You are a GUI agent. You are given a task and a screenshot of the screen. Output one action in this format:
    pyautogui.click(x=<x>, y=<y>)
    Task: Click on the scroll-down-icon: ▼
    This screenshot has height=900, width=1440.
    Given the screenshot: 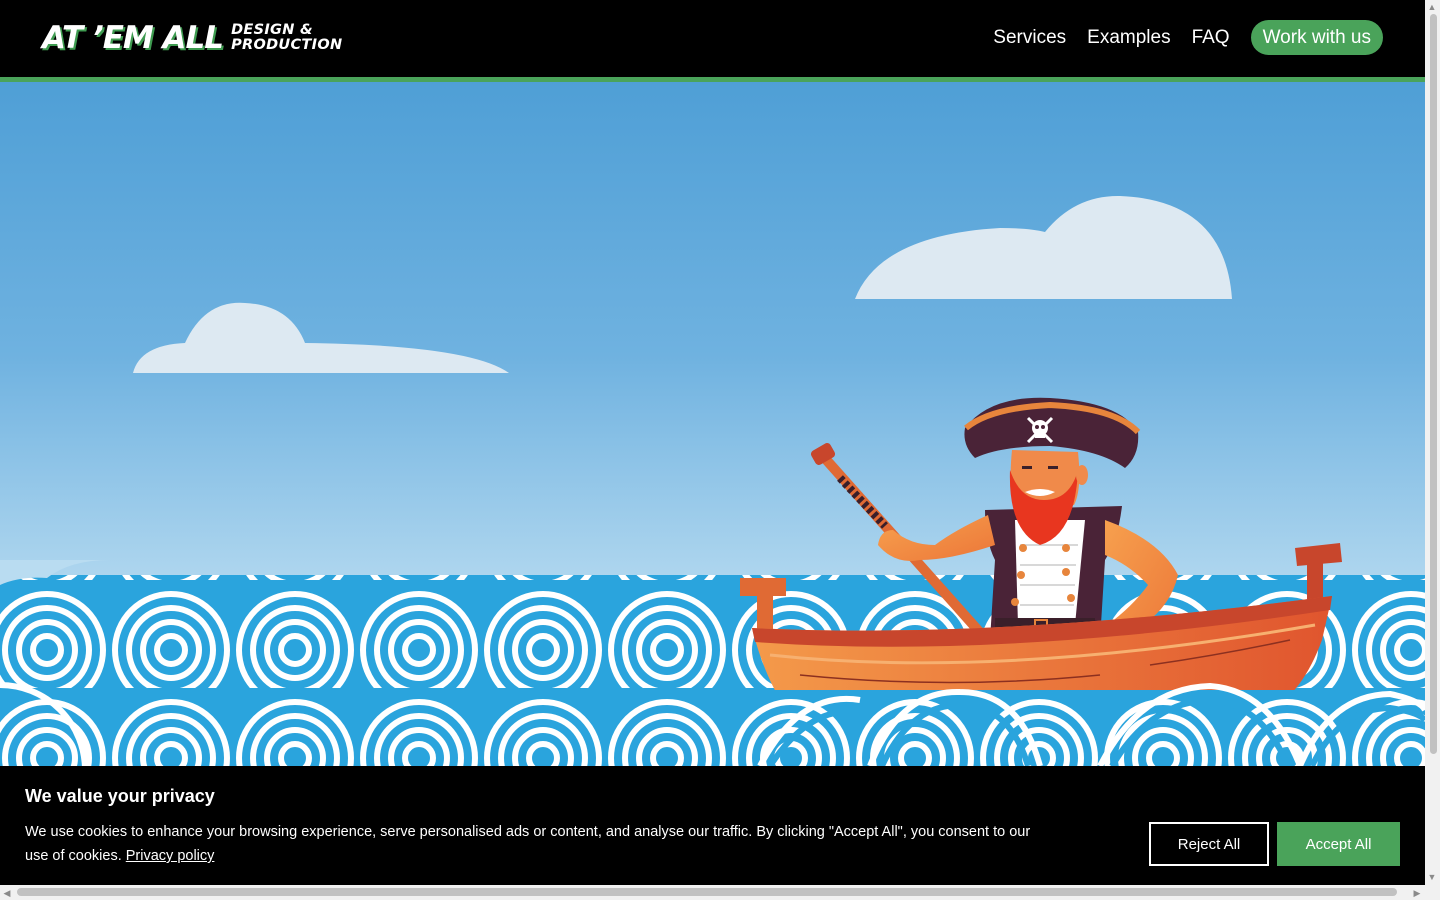 What is the action you would take?
    pyautogui.click(x=1432, y=877)
    